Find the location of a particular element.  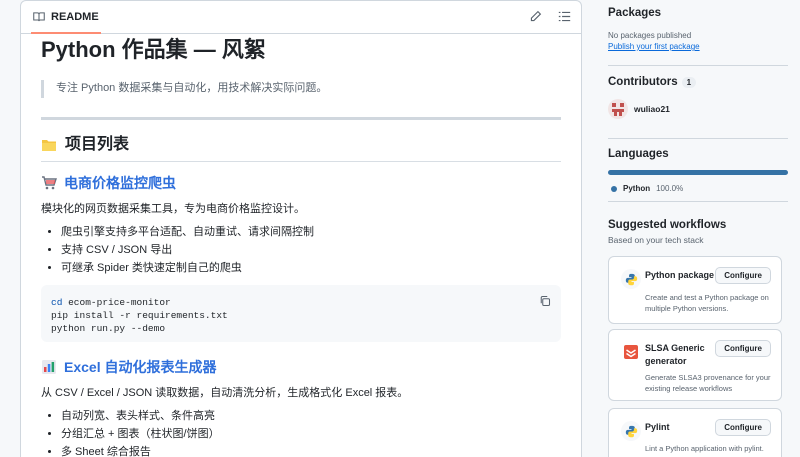

languages-section: Languages Python 100.0% is located at coordinates (698, 170).